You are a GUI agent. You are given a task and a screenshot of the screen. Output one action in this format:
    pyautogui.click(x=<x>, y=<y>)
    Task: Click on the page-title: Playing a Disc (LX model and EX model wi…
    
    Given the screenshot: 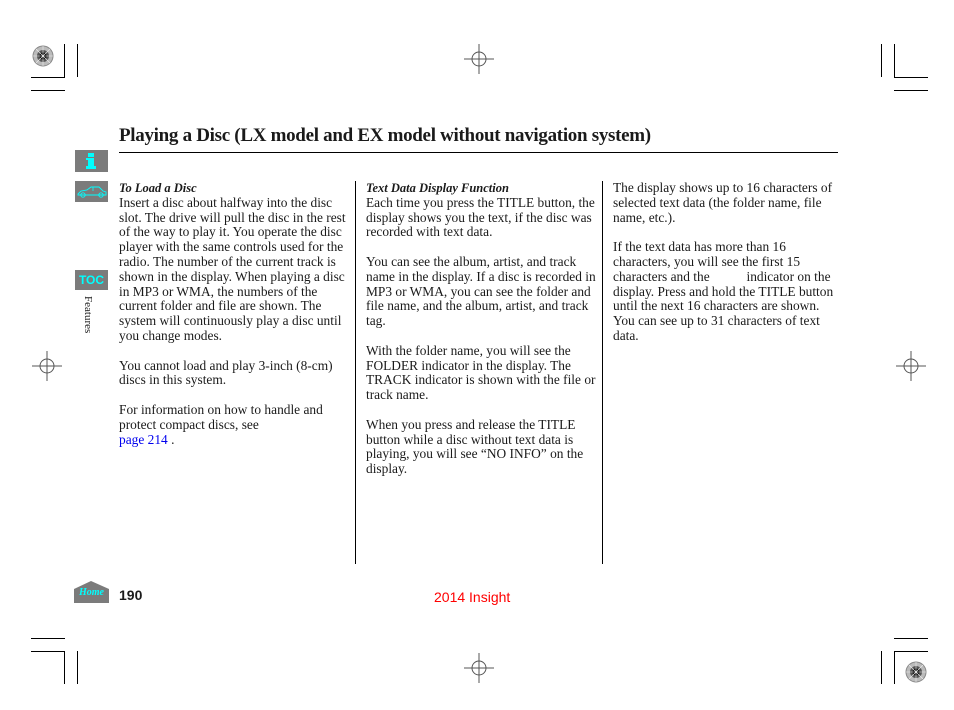 What is the action you would take?
    pyautogui.click(x=385, y=135)
    